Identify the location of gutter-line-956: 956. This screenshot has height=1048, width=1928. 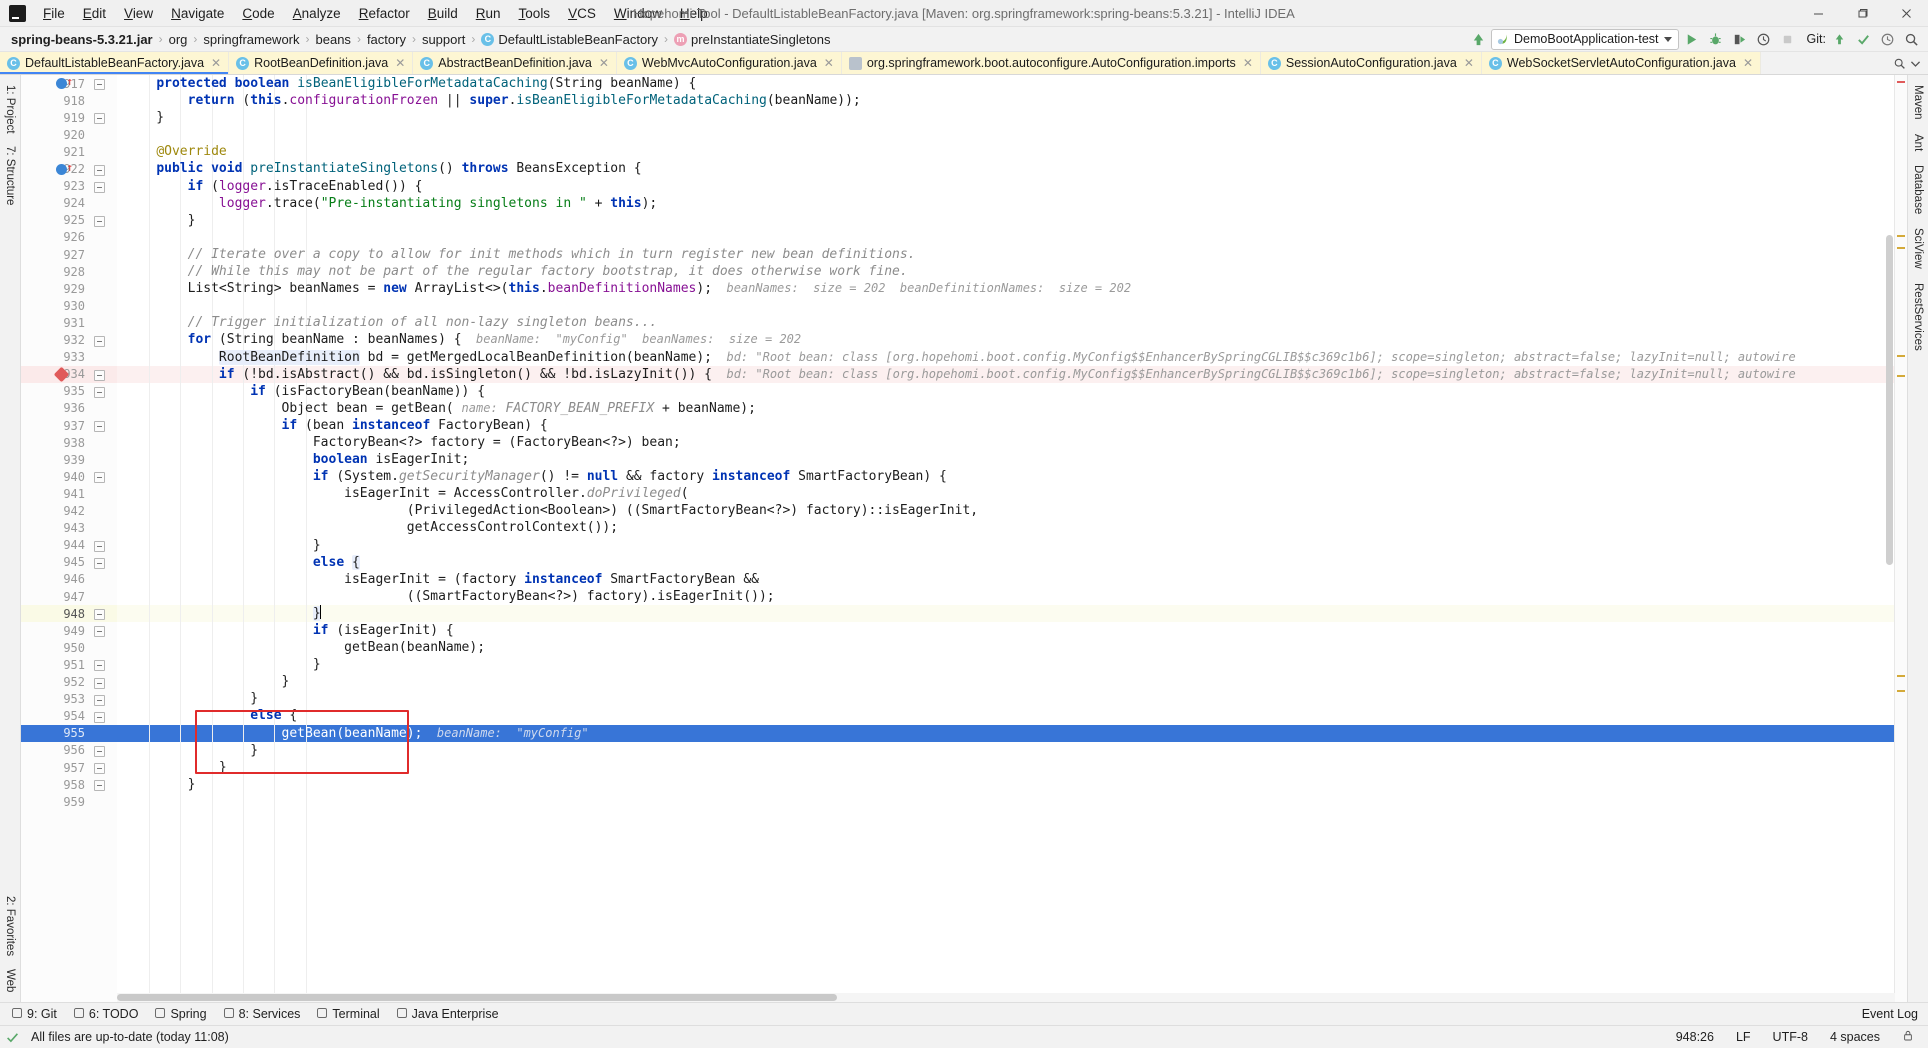
(69, 750).